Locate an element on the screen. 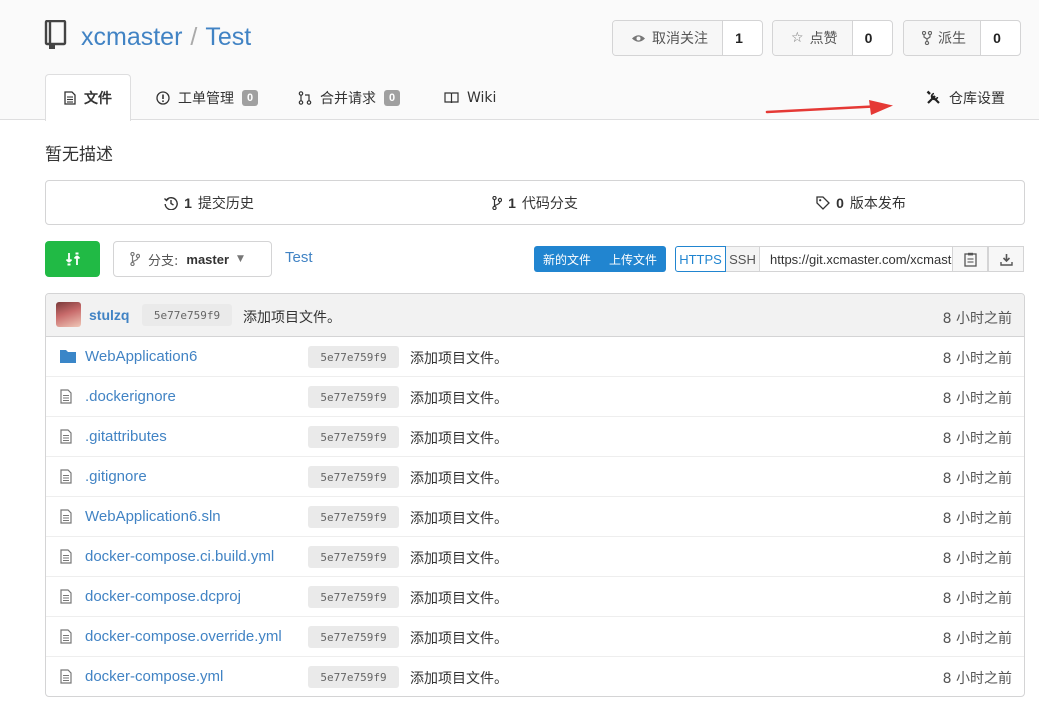 The width and height of the screenshot is (1039, 710). commits-count: 1 is located at coordinates (188, 202).